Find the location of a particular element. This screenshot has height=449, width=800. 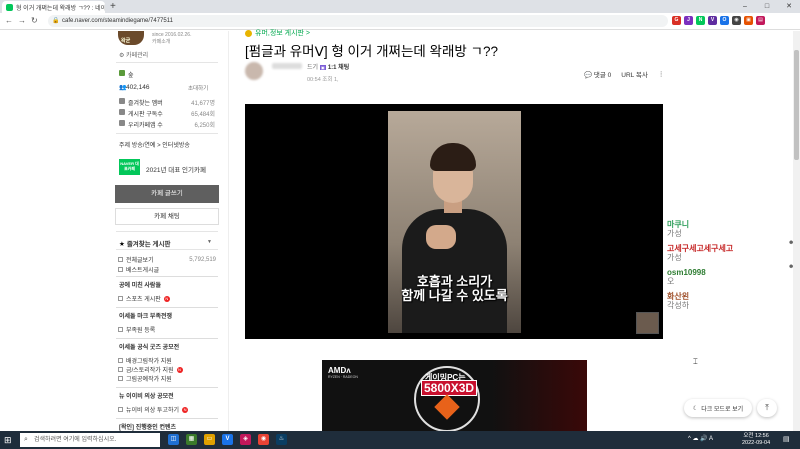

scrollbar-thumb is located at coordinates (796, 105).